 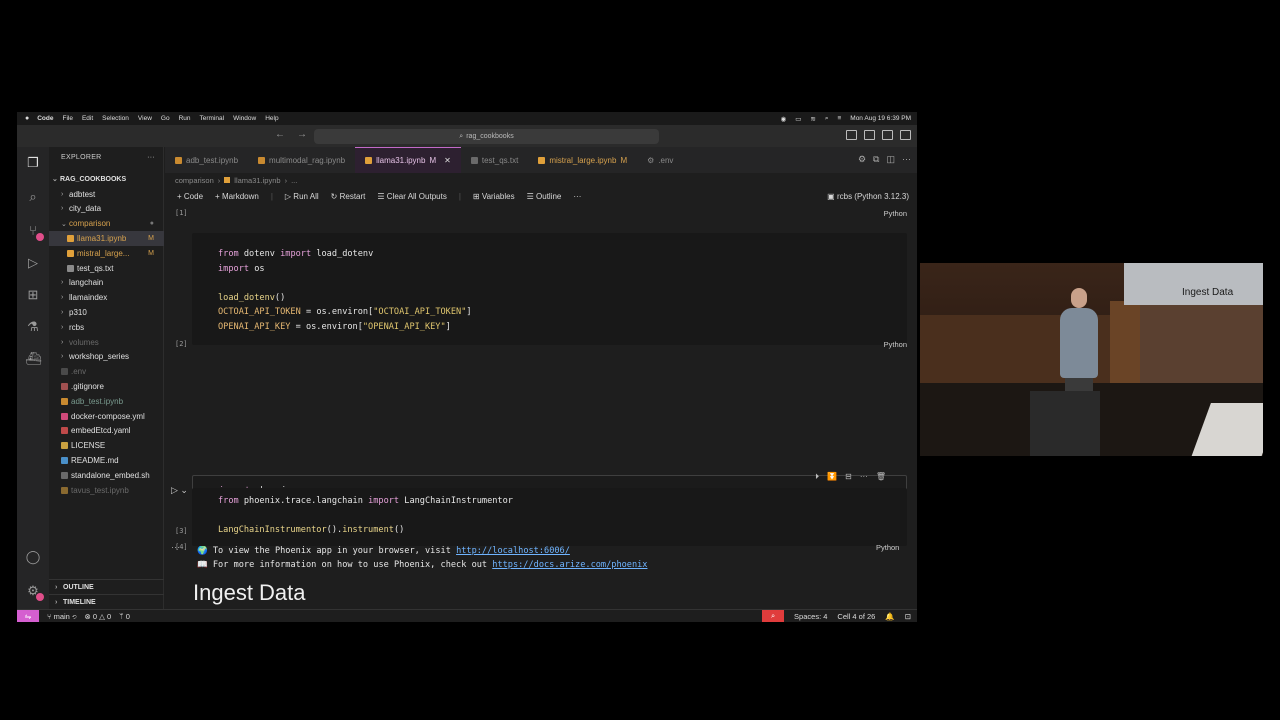 I want to click on menu-help: Help, so click(x=271, y=118).